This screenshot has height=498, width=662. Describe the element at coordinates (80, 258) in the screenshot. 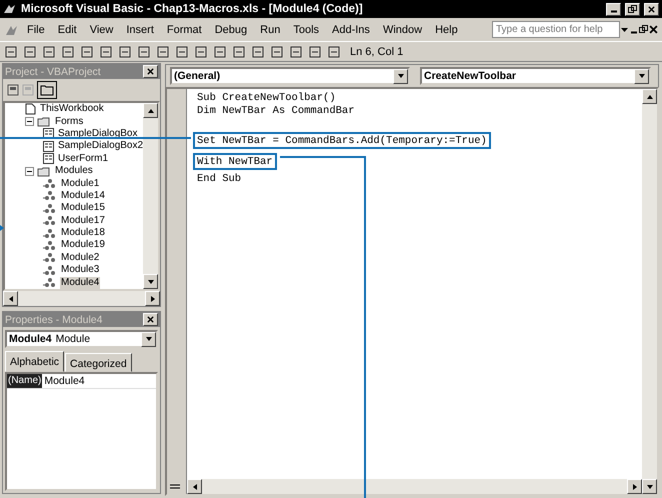

I see `tree-item: Module2` at that location.